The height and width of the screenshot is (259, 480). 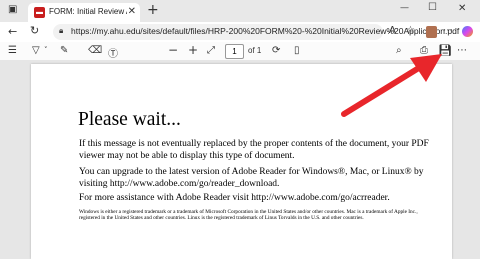 What do you see at coordinates (276, 50) in the screenshot?
I see `rotate-icon: ⟳` at bounding box center [276, 50].